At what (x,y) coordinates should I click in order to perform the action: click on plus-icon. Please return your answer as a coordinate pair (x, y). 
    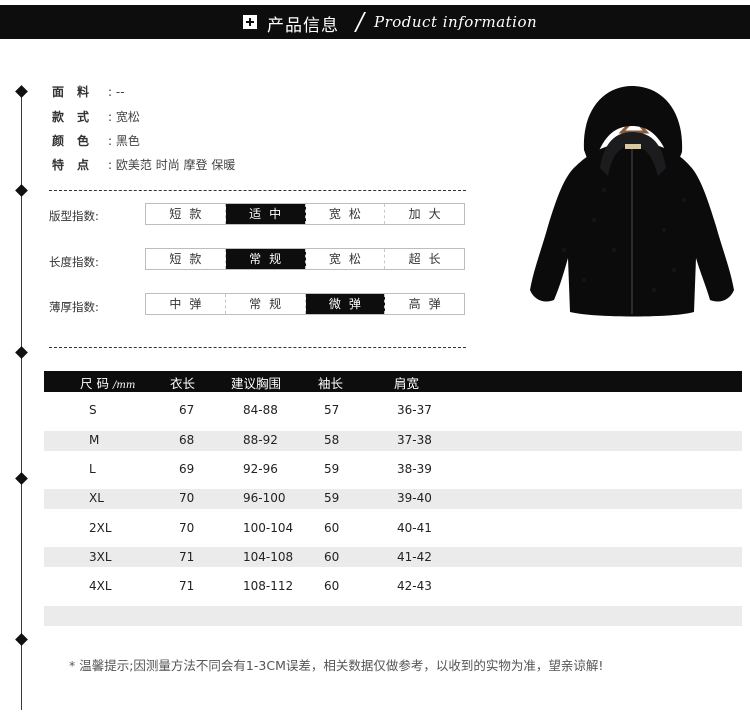
    Looking at the image, I should click on (250, 22).